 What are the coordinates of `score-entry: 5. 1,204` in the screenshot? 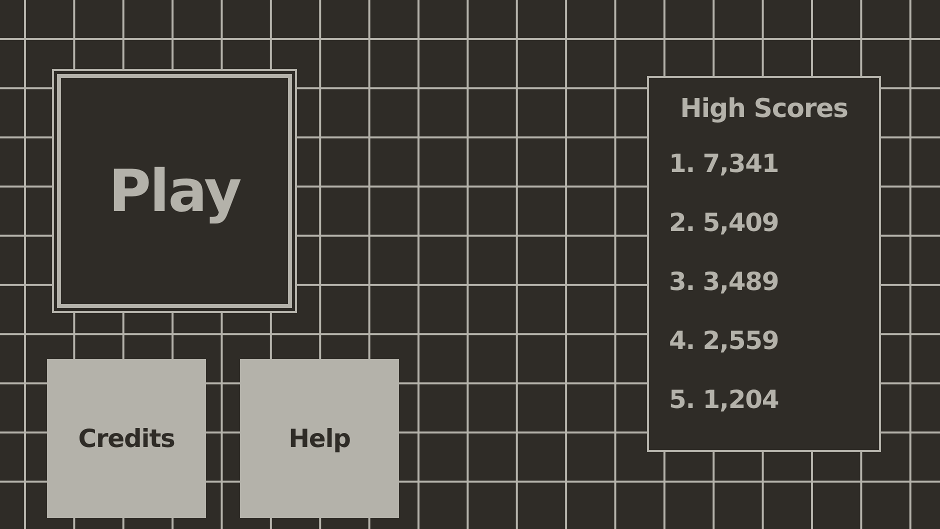 It's located at (724, 399).